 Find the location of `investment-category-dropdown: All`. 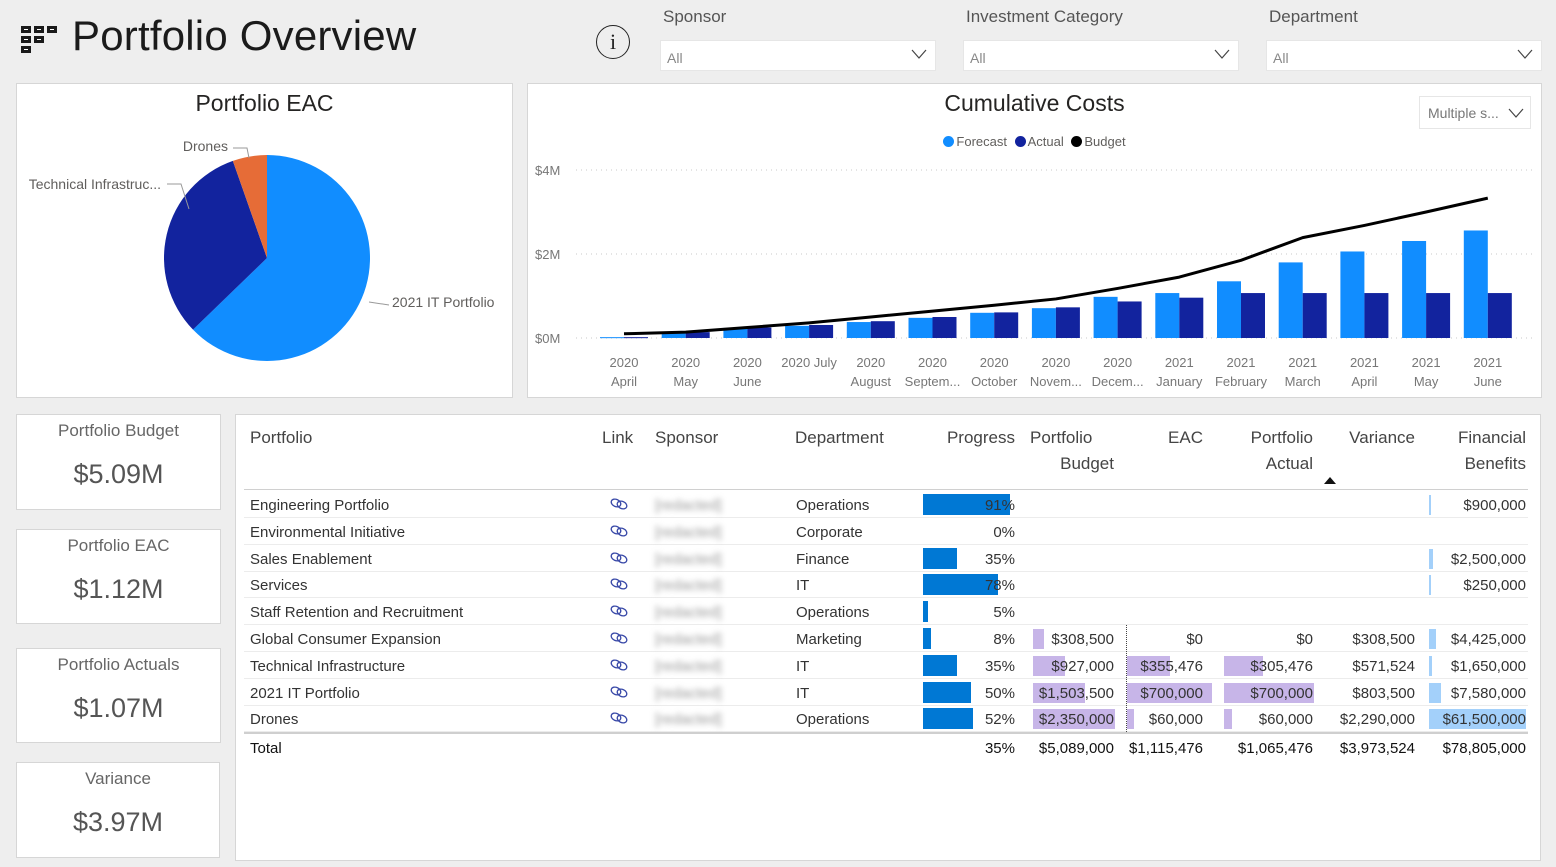

investment-category-dropdown: All is located at coordinates (1101, 55).